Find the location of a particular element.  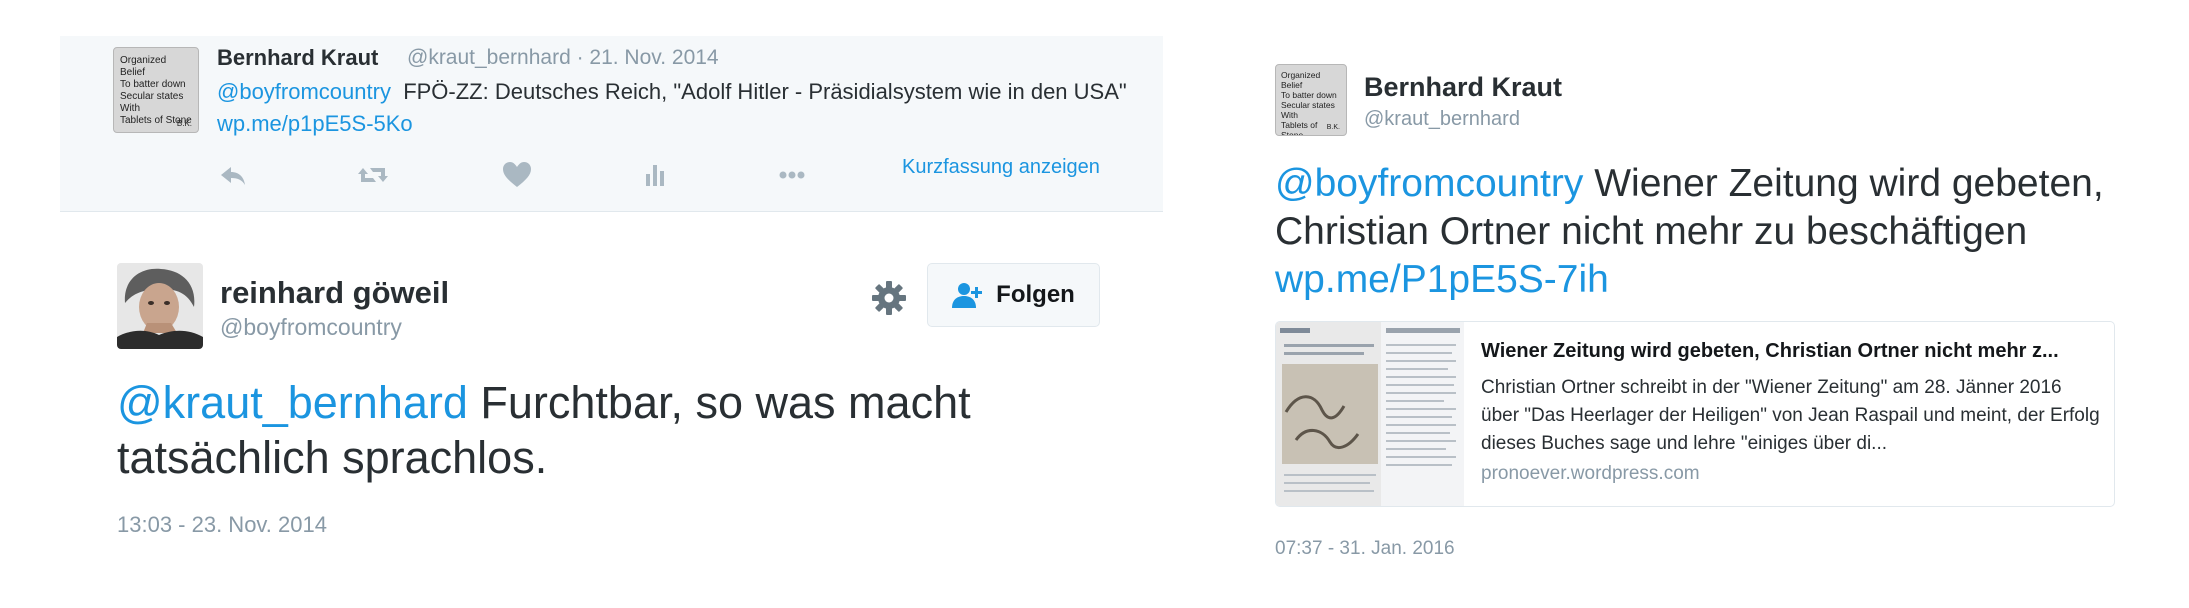

card-domain: pronoever.wordpress.com is located at coordinates (1590, 474).